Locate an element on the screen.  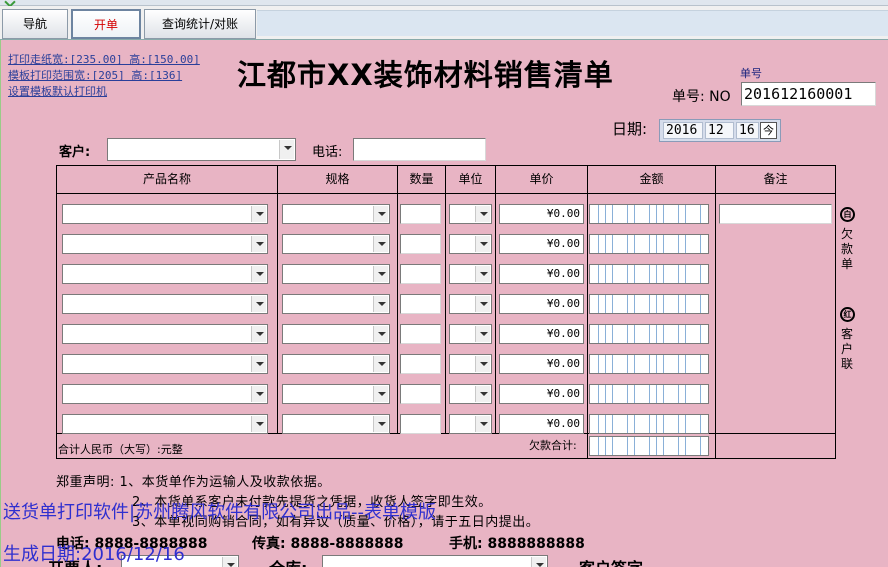
debt-form-label: 欠款单 is located at coordinates (846, 249).